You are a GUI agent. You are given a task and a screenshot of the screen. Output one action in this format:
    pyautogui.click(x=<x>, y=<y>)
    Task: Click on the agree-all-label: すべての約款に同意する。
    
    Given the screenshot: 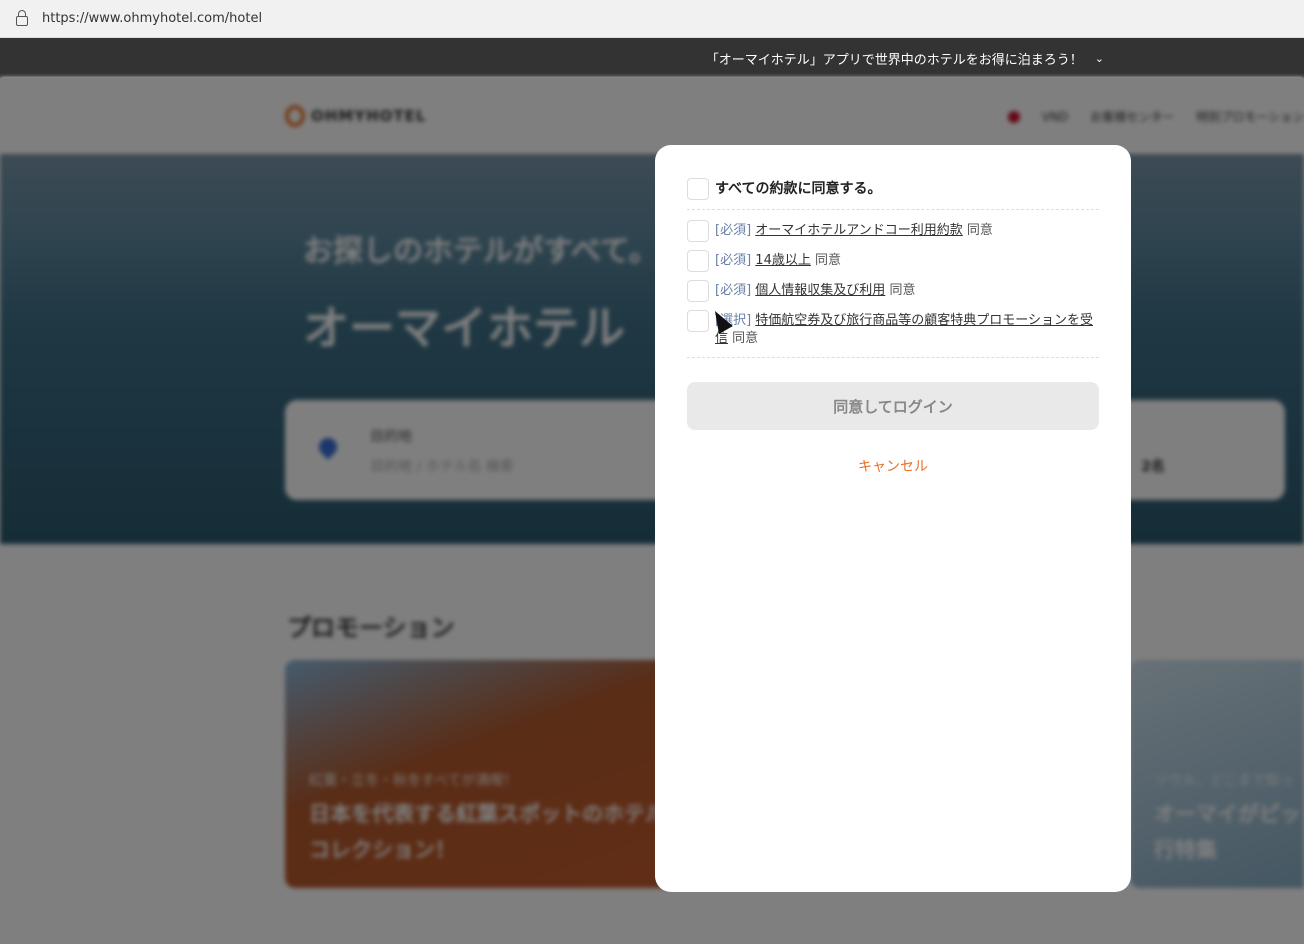 What is the action you would take?
    pyautogui.click(x=798, y=188)
    